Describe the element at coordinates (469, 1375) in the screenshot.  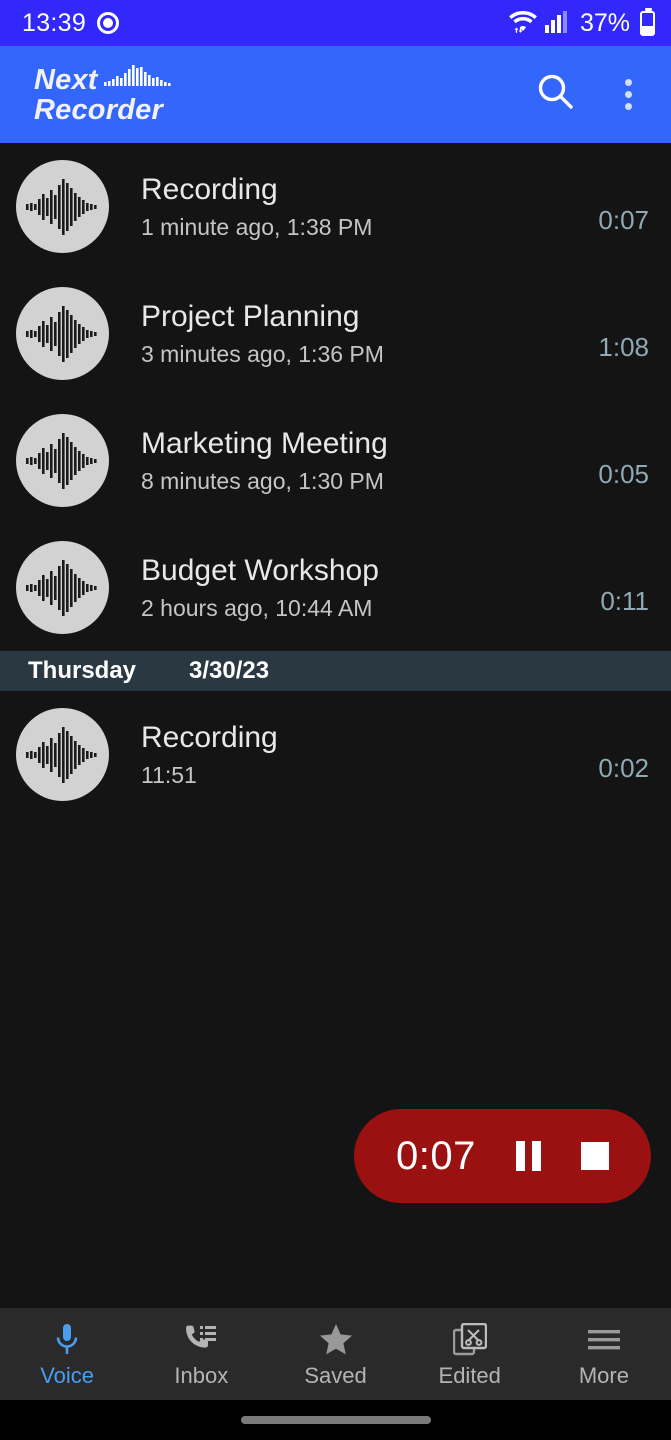
I see `nav-label-edited: Edited` at that location.